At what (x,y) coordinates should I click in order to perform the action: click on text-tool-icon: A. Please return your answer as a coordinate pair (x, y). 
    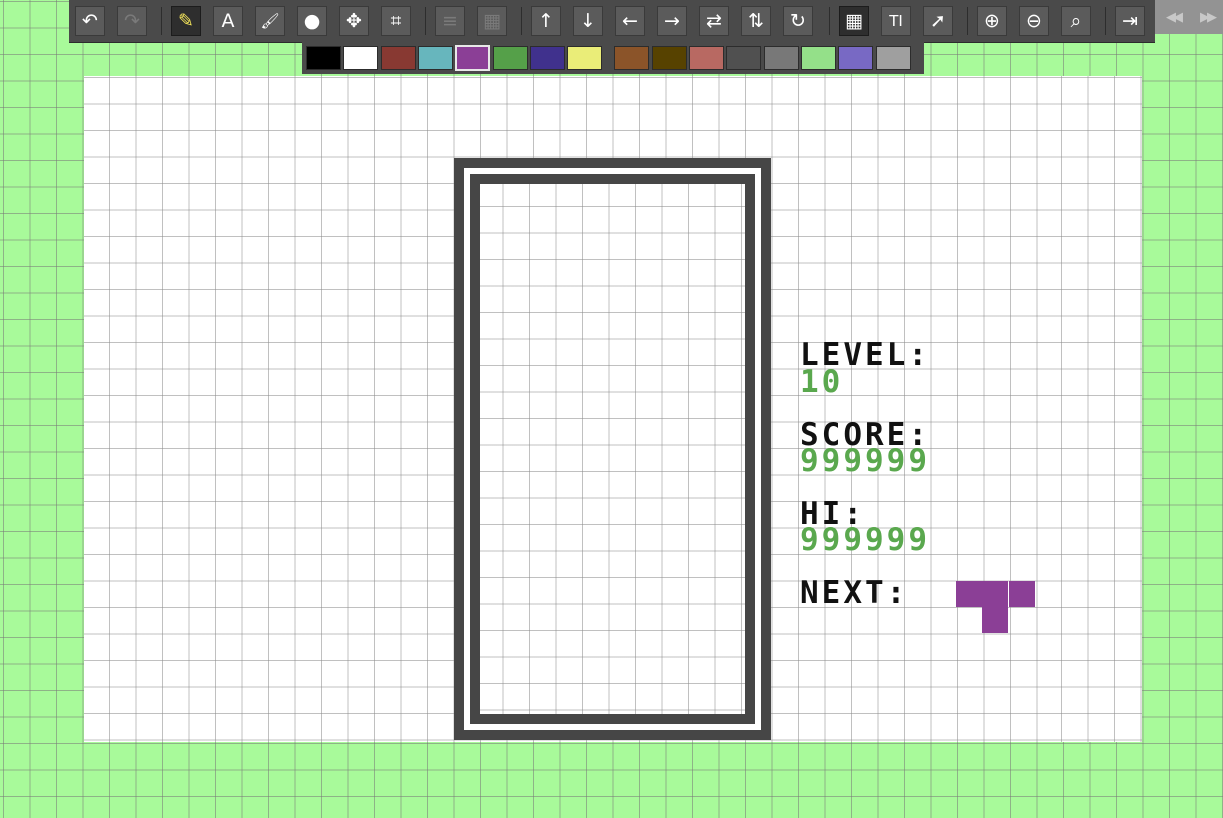
    Looking at the image, I should click on (228, 21).